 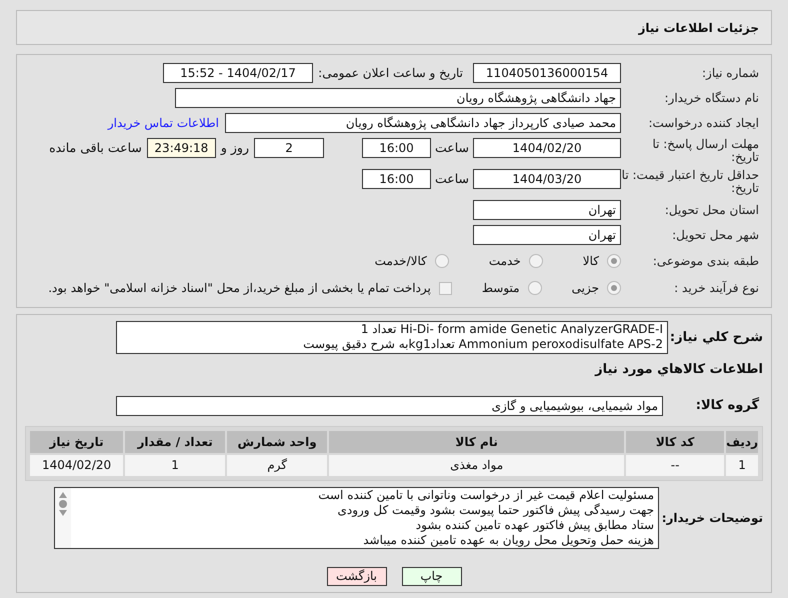 What do you see at coordinates (77, 465) in the screenshot?
I see `table-cell: 1404/02/20` at bounding box center [77, 465].